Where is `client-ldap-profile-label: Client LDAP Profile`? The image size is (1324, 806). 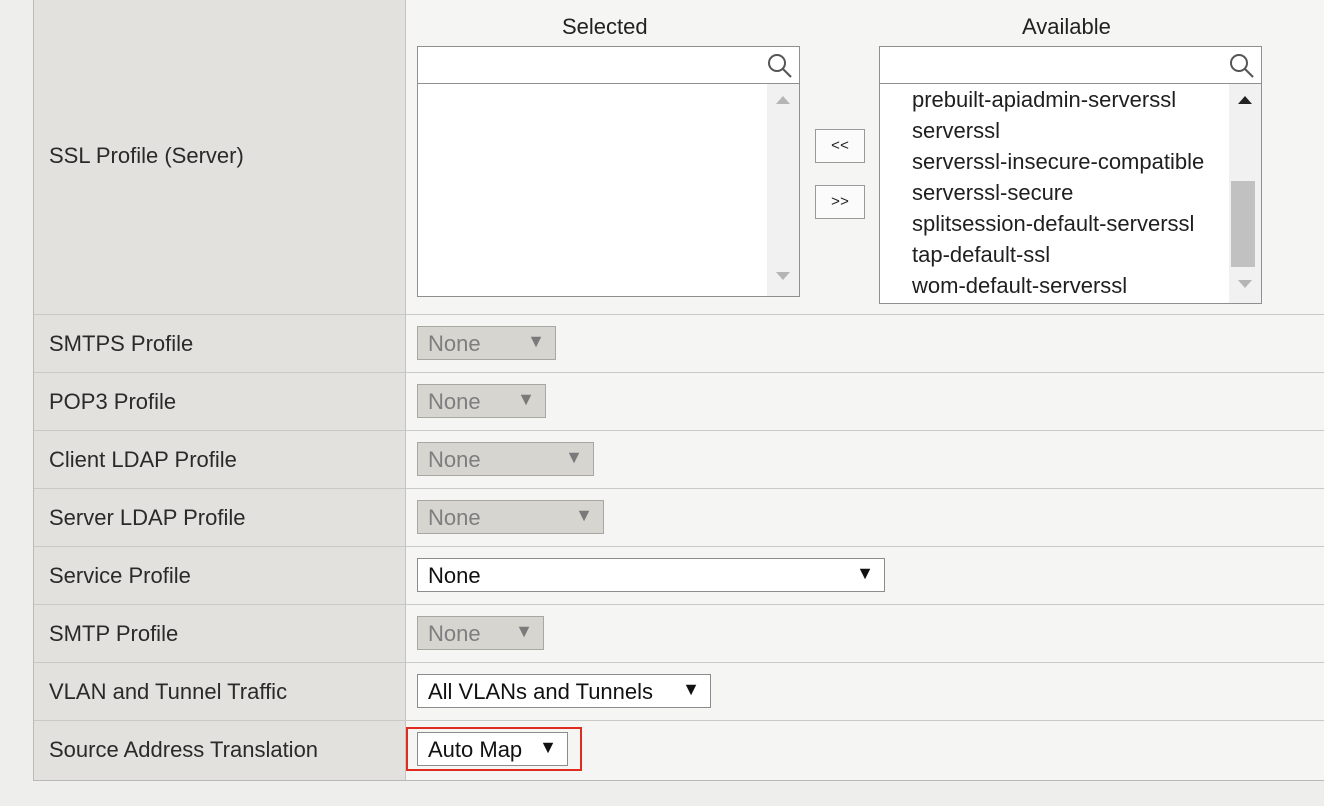
client-ldap-profile-label: Client LDAP Profile is located at coordinates (143, 459).